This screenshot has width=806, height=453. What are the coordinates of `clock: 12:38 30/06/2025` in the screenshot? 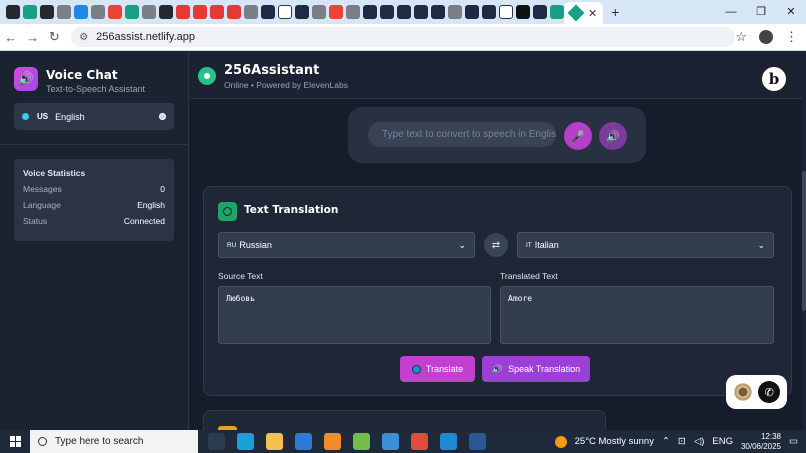 It's located at (761, 442).